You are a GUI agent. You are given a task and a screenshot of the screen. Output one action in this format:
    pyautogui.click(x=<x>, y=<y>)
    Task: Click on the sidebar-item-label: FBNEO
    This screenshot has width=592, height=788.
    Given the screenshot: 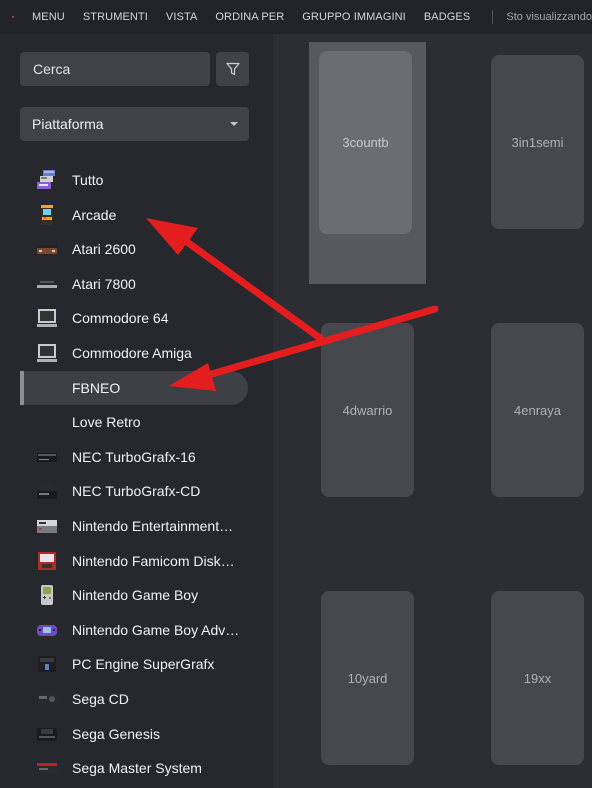 What is the action you would take?
    pyautogui.click(x=96, y=387)
    